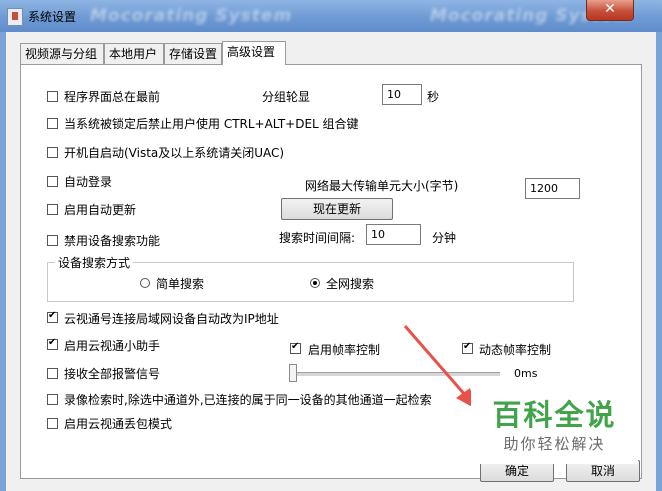  I want to click on auto-start-label: 开机自启动(Vista及以上系统请关闭UAC), so click(174, 153).